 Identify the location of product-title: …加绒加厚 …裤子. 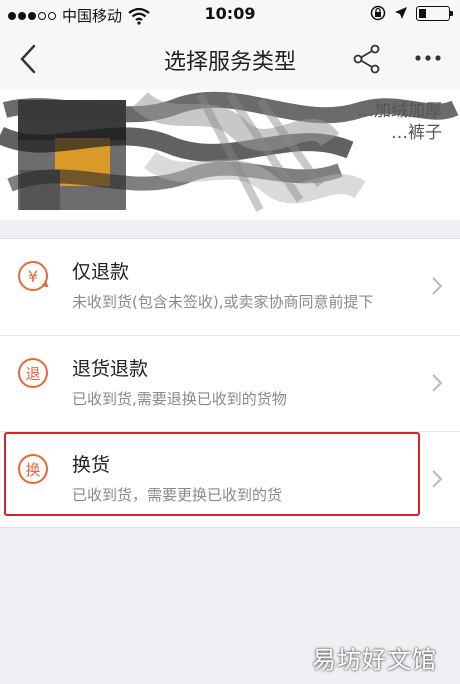
(399, 122).